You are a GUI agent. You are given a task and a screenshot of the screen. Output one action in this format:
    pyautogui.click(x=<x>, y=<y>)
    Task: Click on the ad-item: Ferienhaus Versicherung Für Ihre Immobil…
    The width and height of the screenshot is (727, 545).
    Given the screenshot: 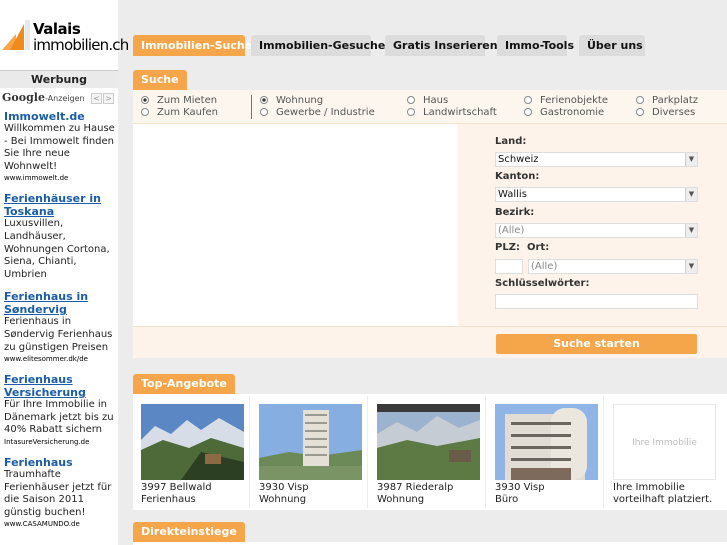 What is the action you would take?
    pyautogui.click(x=61, y=410)
    